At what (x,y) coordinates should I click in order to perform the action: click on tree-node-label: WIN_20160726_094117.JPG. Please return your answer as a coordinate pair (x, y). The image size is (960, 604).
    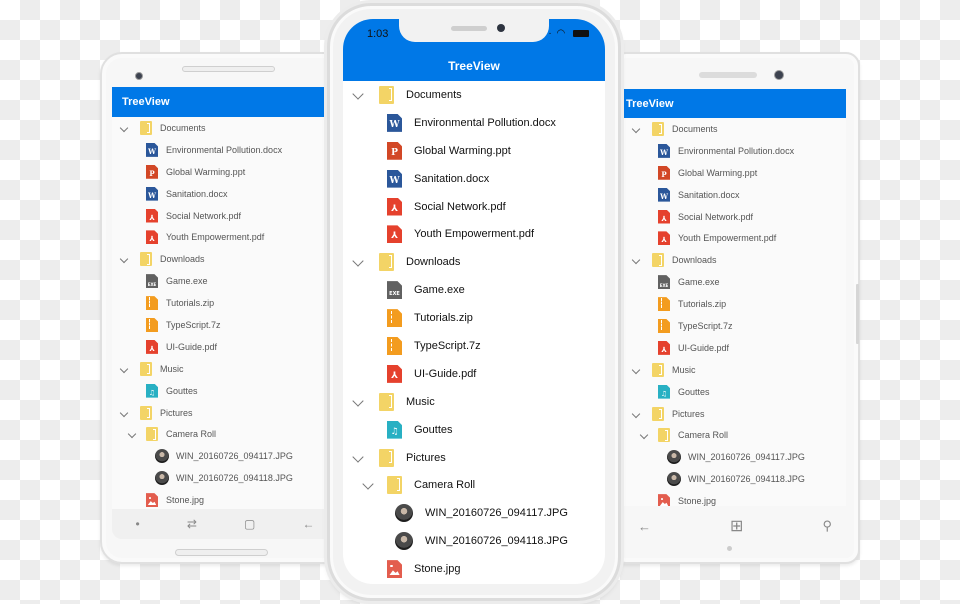
    Looking at the image, I should click on (496, 513).